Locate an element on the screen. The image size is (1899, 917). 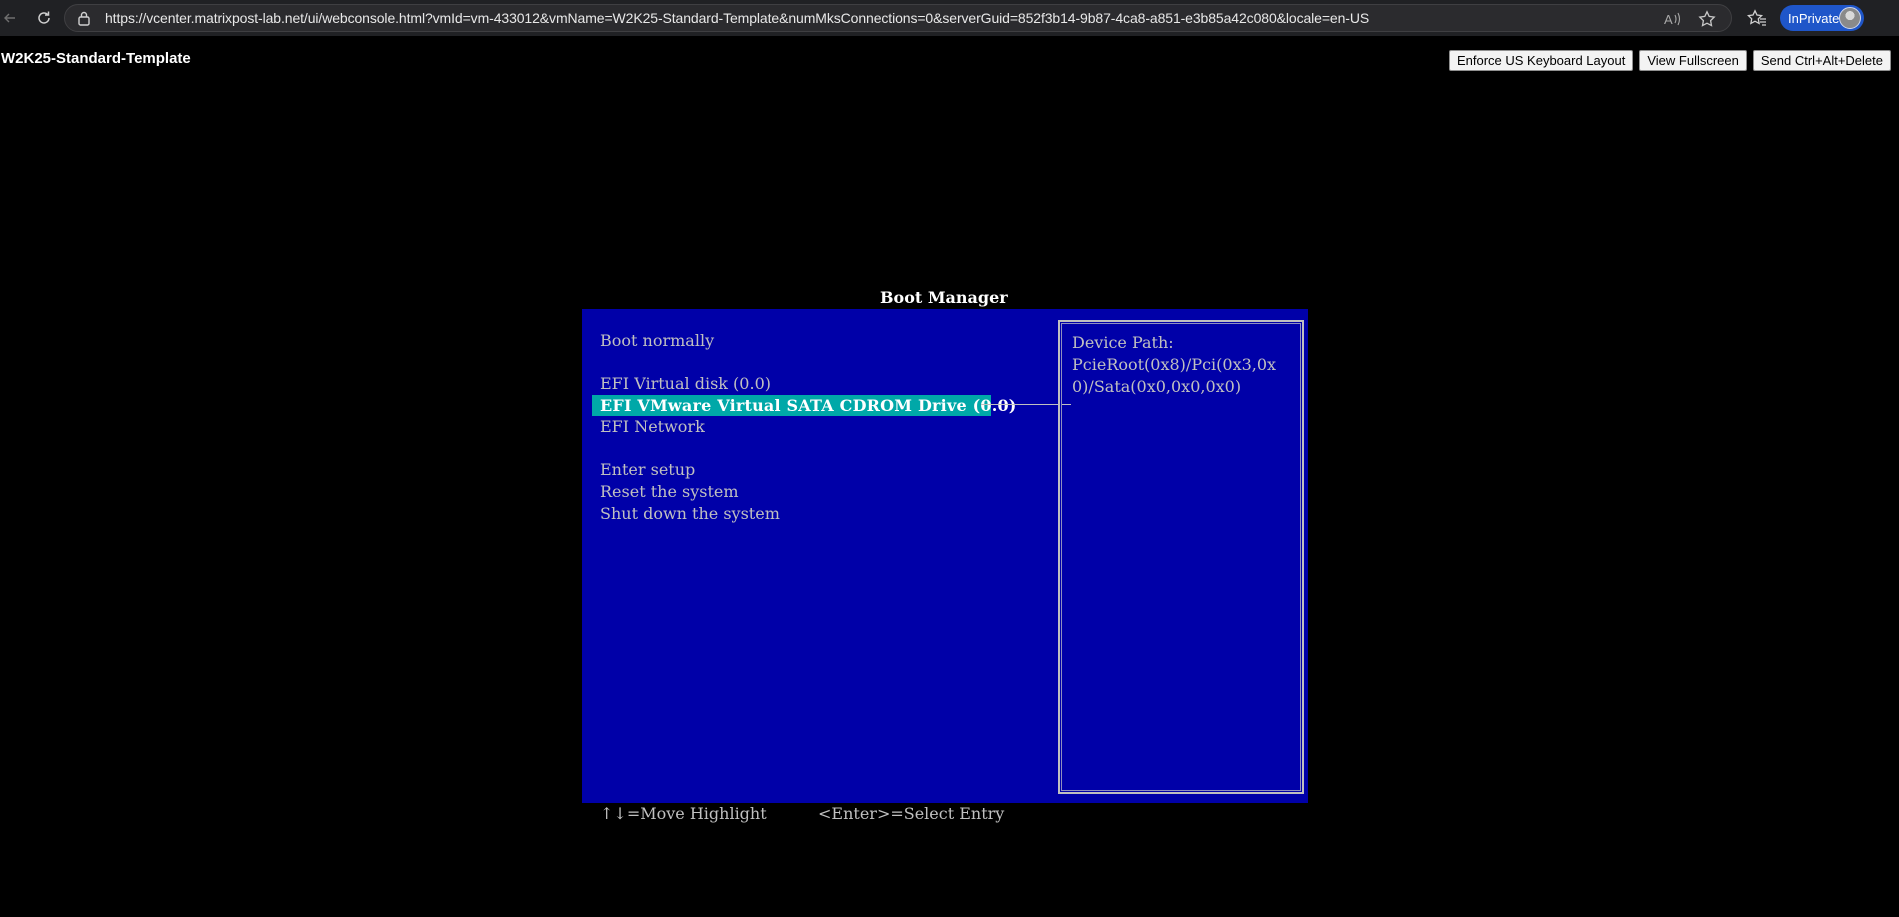
boot-manager-title: Boot Manager is located at coordinates (944, 297).